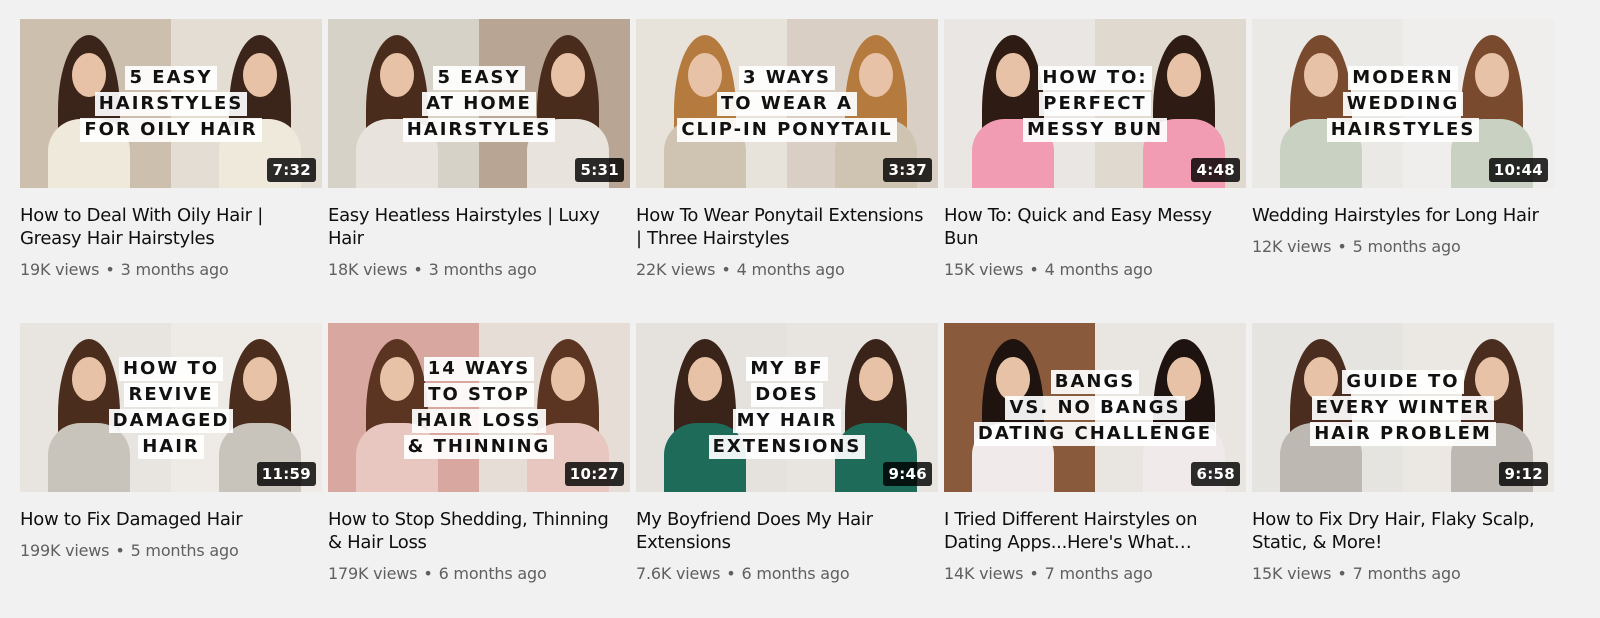  I want to click on video-thumbnail: 3 WAYS TO WEAR A CLIP-IN PONYTAIL 3:37, so click(787, 103).